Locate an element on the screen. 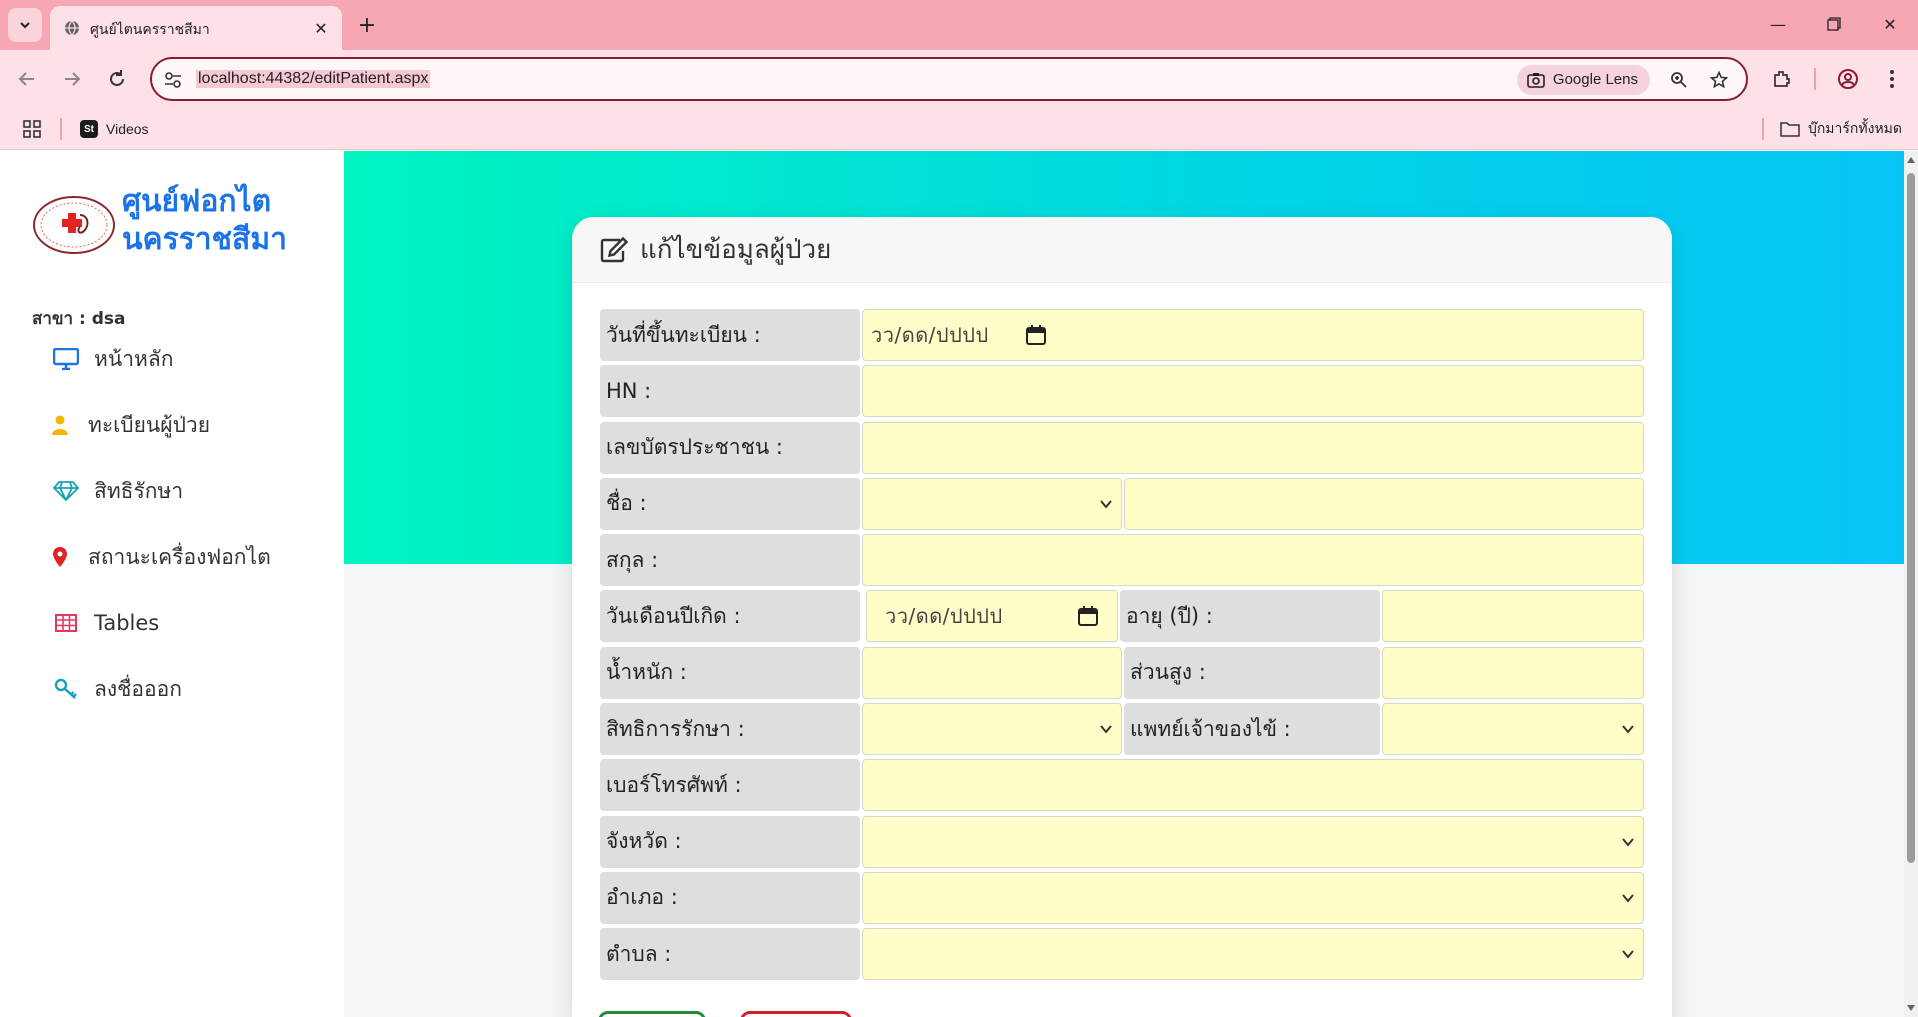 The image size is (1918, 1017). age-input is located at coordinates (1513, 616).